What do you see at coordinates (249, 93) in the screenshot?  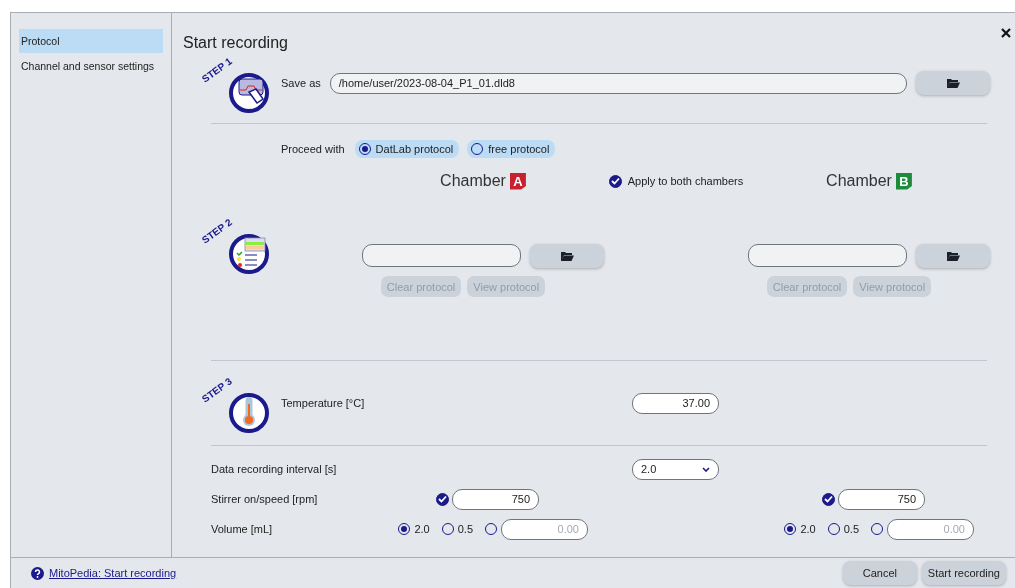 I see `touchscreen-icon` at bounding box center [249, 93].